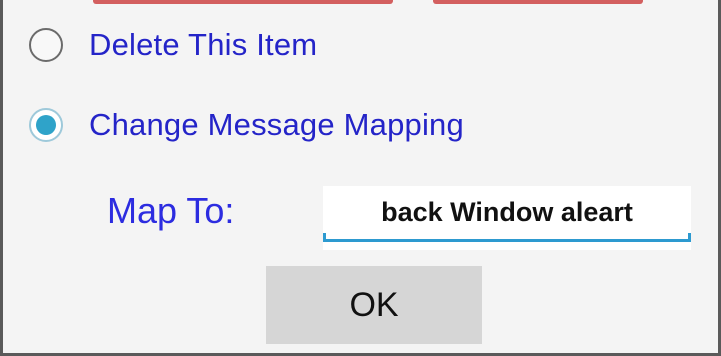 This screenshot has width=721, height=356. Describe the element at coordinates (360, 6) in the screenshot. I see `clipped-content-above` at that location.